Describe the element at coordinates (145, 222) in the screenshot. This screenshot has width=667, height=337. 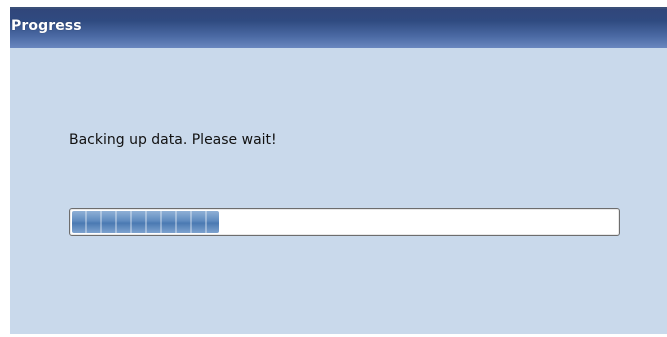
I see `progress-bar-fill` at that location.